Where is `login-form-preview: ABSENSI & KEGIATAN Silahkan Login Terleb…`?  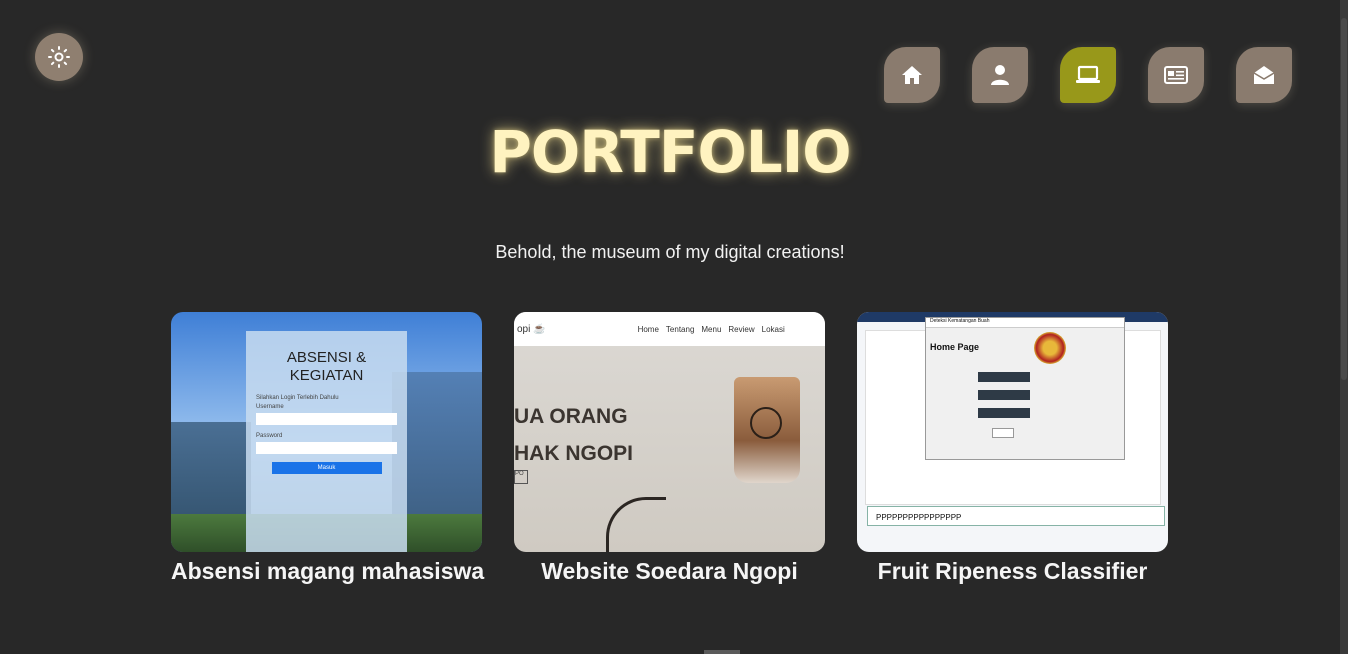 login-form-preview: ABSENSI & KEGIATAN Silahkan Login Terleb… is located at coordinates (326, 441).